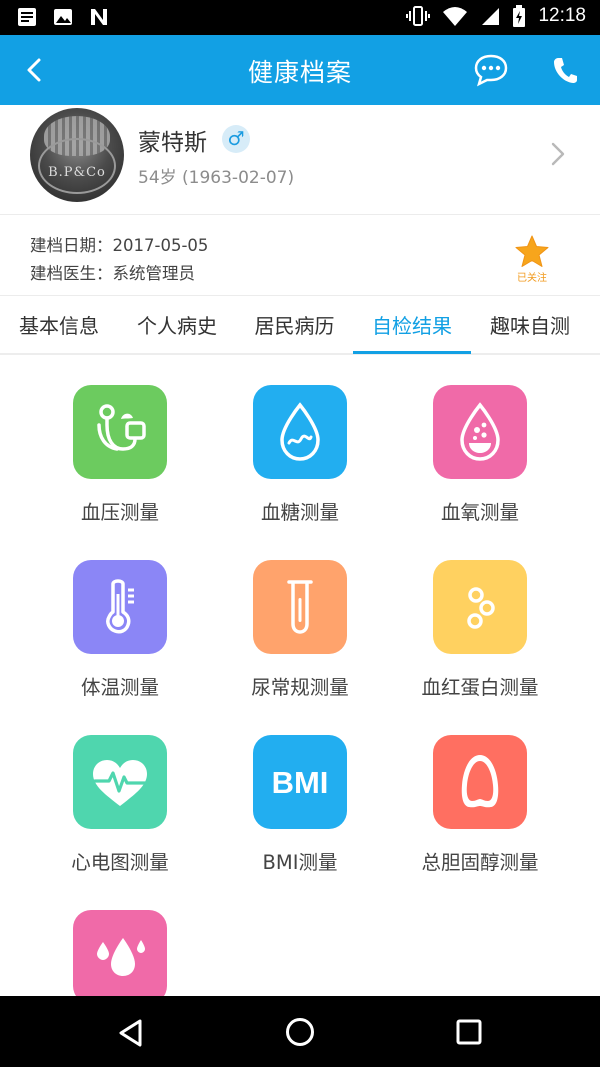  What do you see at coordinates (300, 687) in the screenshot?
I see `test-label: 尿常规测量` at bounding box center [300, 687].